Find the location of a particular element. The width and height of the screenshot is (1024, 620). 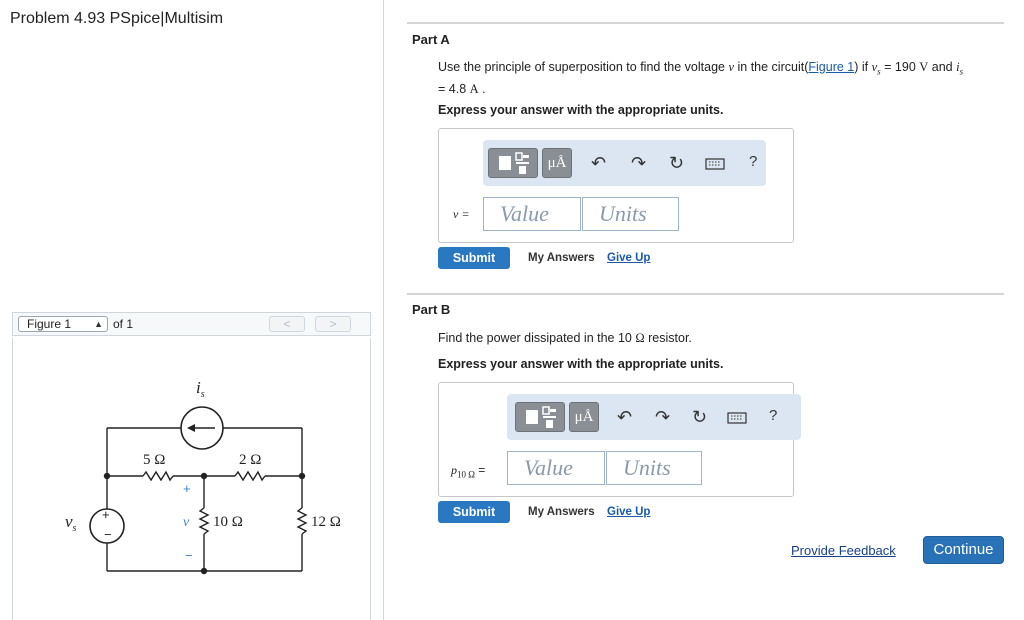

part-b-toolbar: μÅ ↶ ↷ ↻ ? is located at coordinates (654, 417).